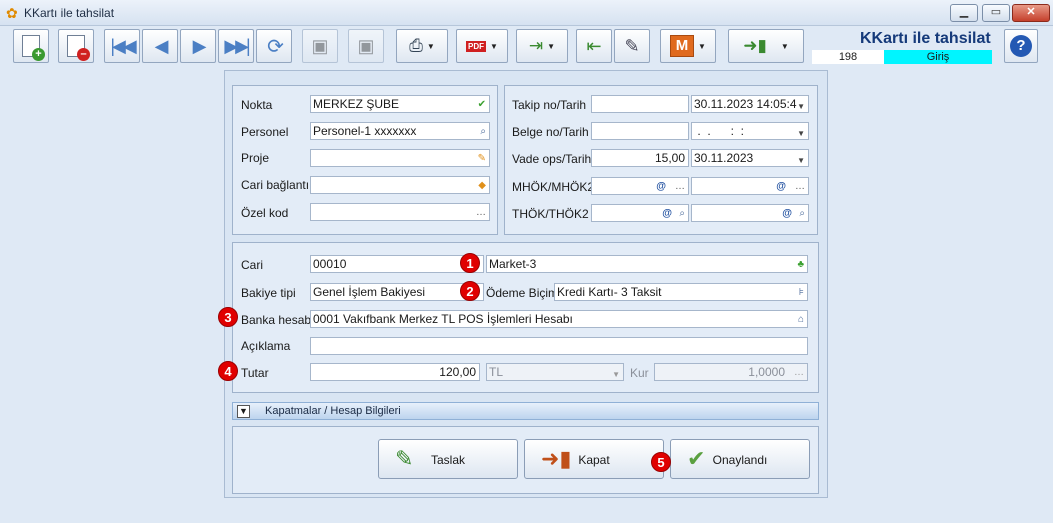 This screenshot has width=1053, height=523. I want to click on refresh-button: ⟳, so click(274, 46).